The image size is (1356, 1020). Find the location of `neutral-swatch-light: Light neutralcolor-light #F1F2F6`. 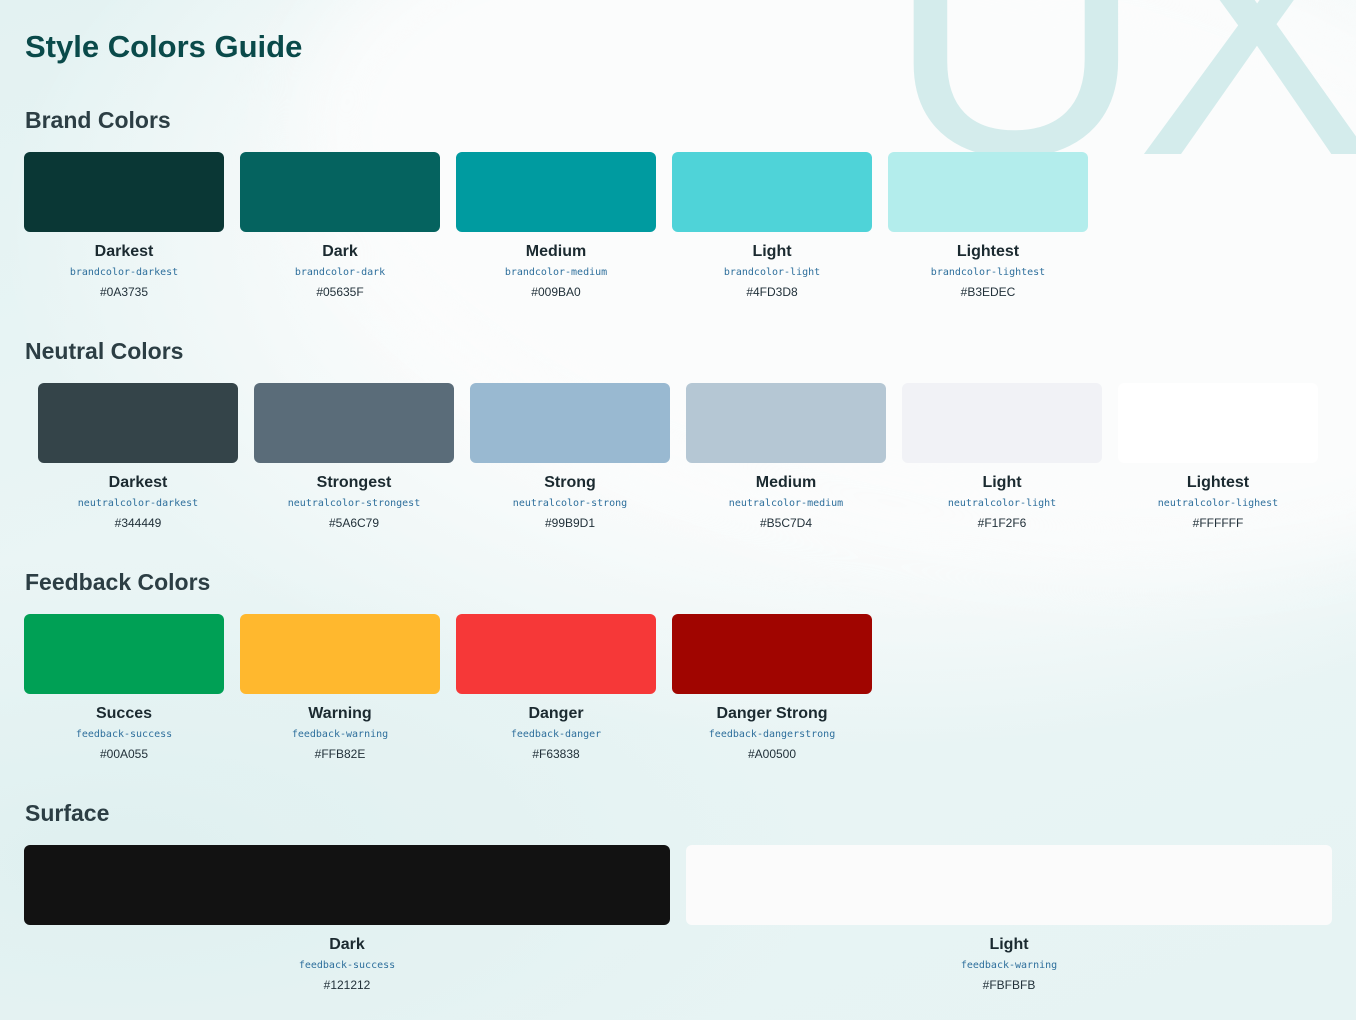

neutral-swatch-light: Light neutralcolor-light #F1F2F6 is located at coordinates (1002, 457).